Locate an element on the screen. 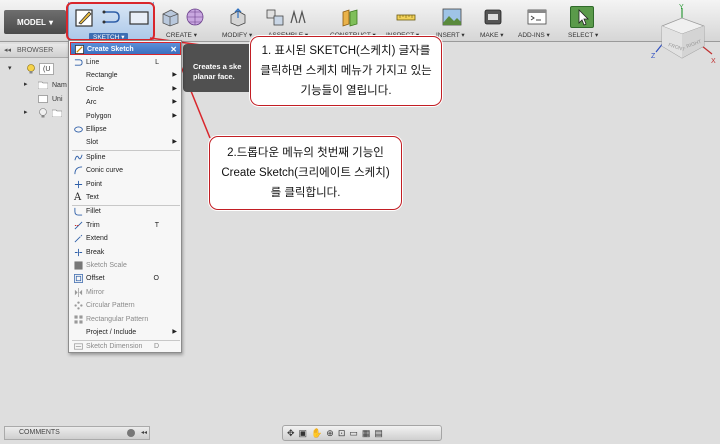 This screenshot has height=444, width=720. menu-item-line: Line L is located at coordinates (125, 62).